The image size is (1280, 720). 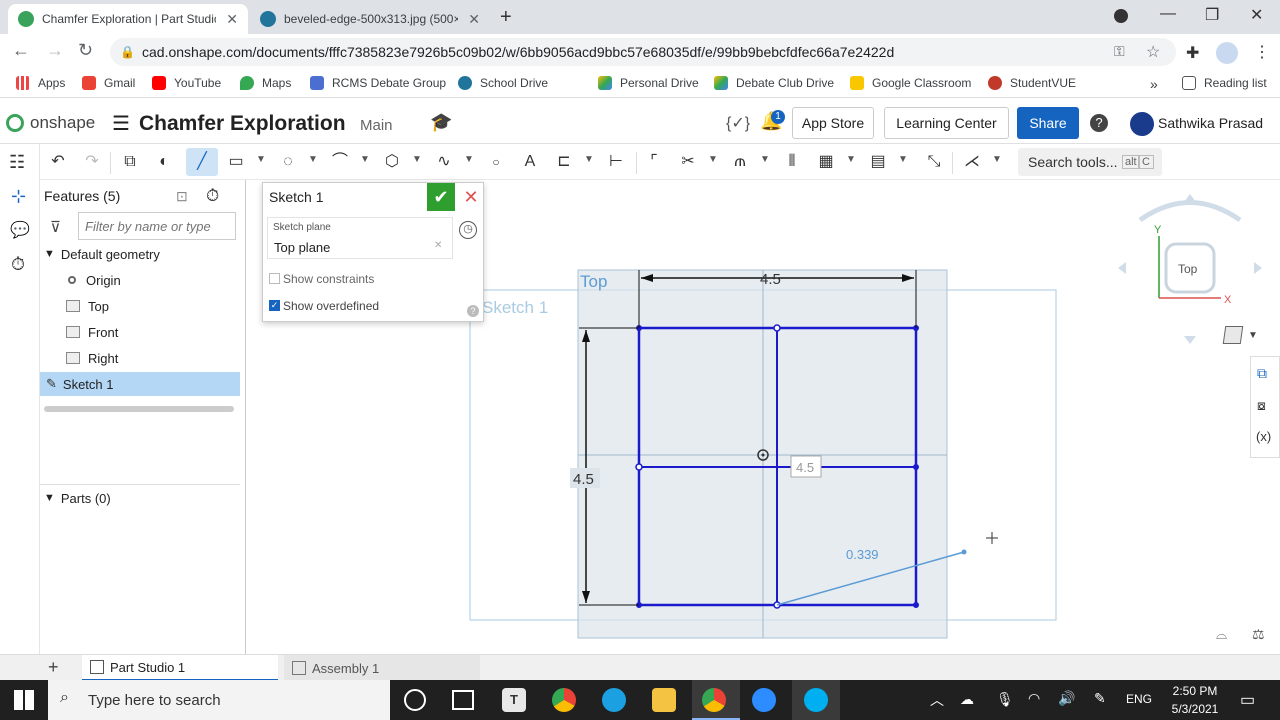 What do you see at coordinates (441, 122) in the screenshot?
I see `graduation-cap-icon: 🎓` at bounding box center [441, 122].